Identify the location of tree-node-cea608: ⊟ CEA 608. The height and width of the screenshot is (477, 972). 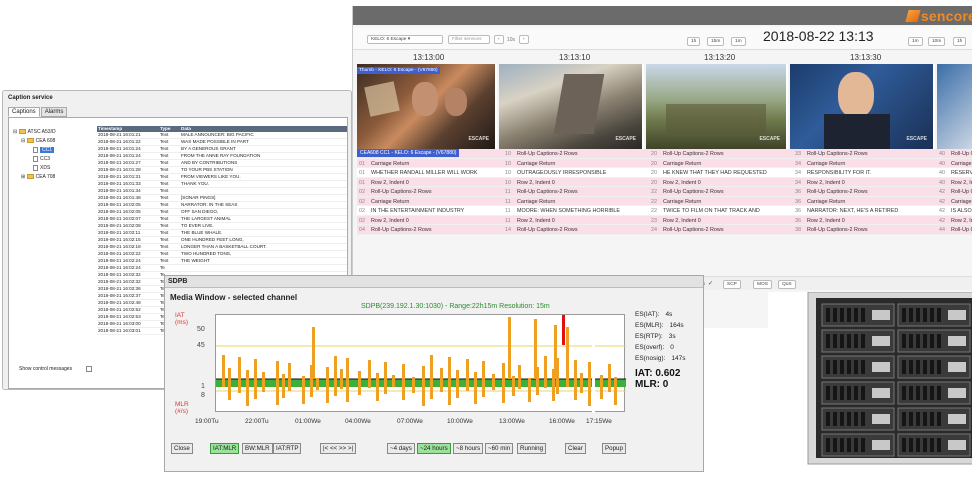
(34, 141).